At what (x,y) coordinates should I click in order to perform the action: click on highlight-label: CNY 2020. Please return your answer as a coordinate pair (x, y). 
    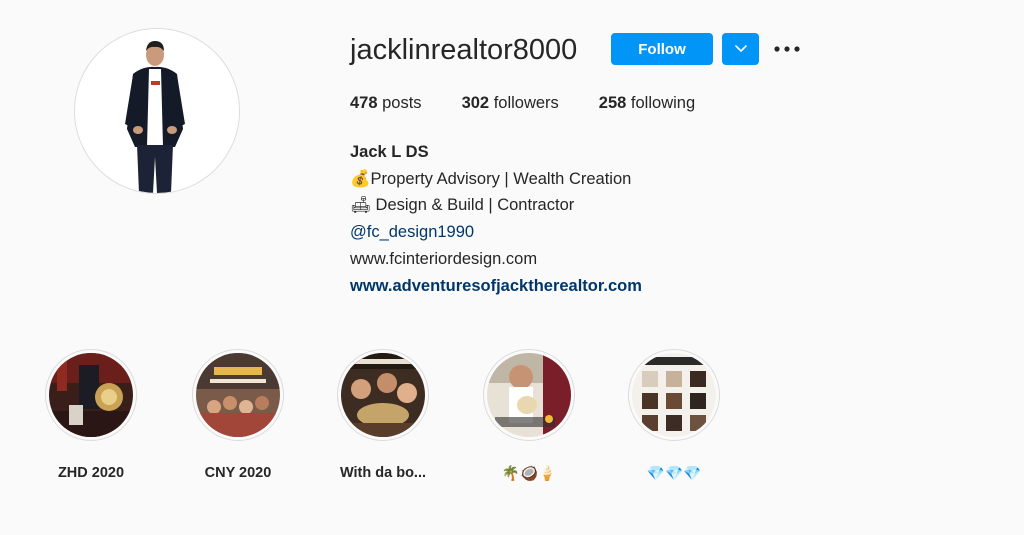
    Looking at the image, I should click on (238, 473).